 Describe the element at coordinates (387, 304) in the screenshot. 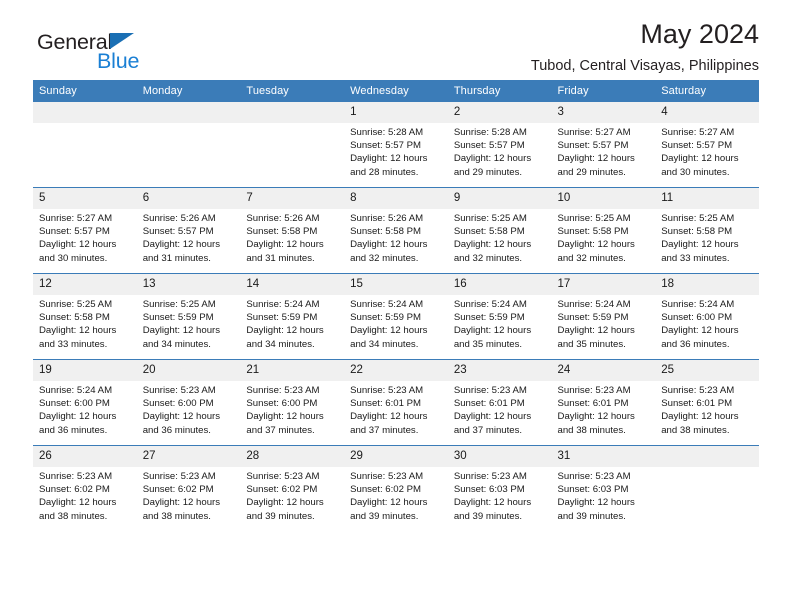

I see `sunrise-text: Sunrise: 5:24 AM` at that location.